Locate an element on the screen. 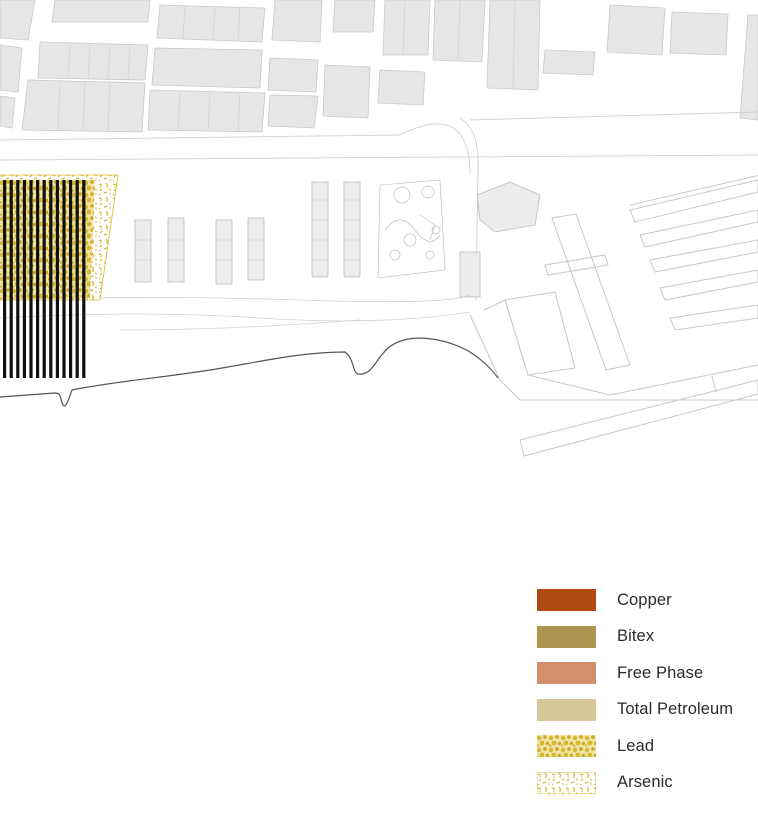  legend-swatch-arsenic is located at coordinates (566, 782).